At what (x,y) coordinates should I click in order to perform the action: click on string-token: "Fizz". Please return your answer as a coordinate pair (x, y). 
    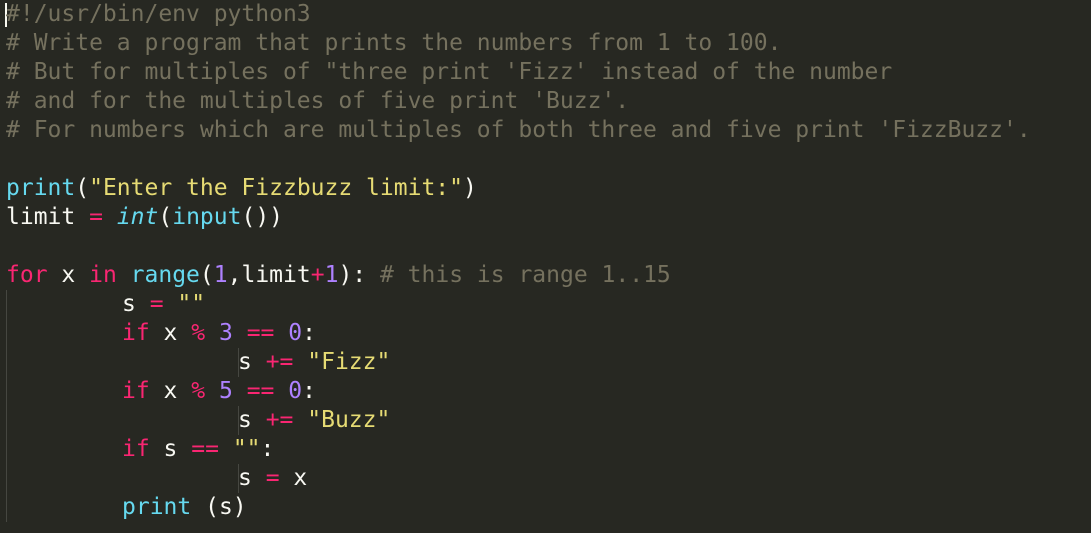
    Looking at the image, I should click on (349, 362).